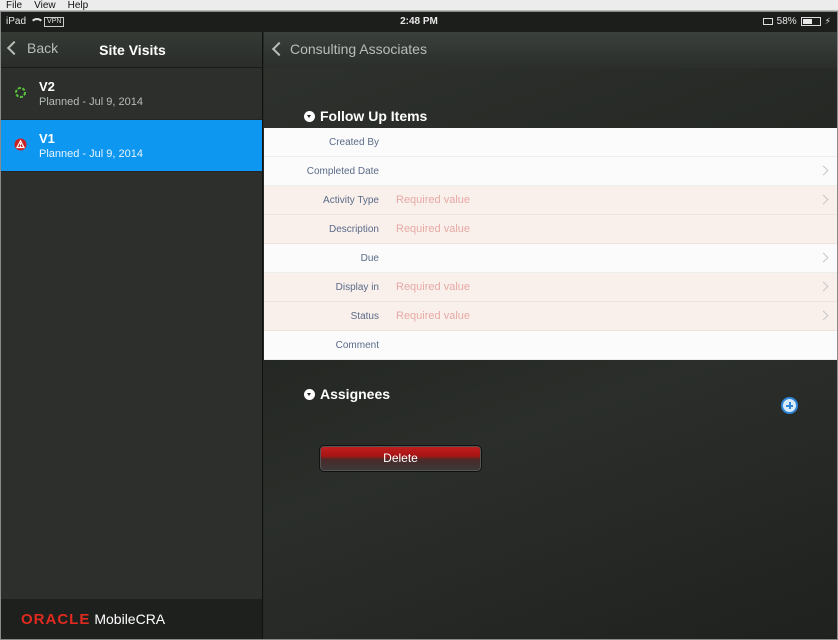 The image size is (838, 640). I want to click on charging-bolt-icon: ⚡, so click(827, 21).